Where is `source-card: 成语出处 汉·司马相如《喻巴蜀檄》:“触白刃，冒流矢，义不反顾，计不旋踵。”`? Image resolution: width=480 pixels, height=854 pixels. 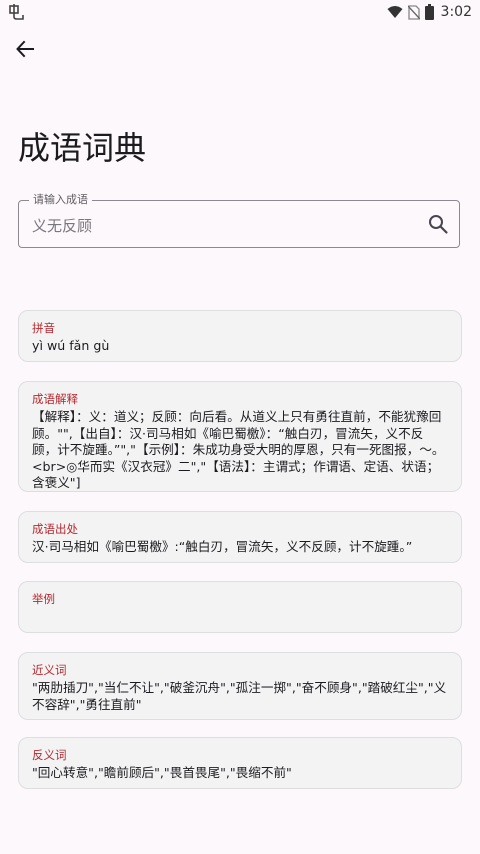 source-card: 成语出处 汉·司马相如《喻巴蜀檄》:“触白刃，冒流矢，义不反顾，计不旋踵。” is located at coordinates (240, 537).